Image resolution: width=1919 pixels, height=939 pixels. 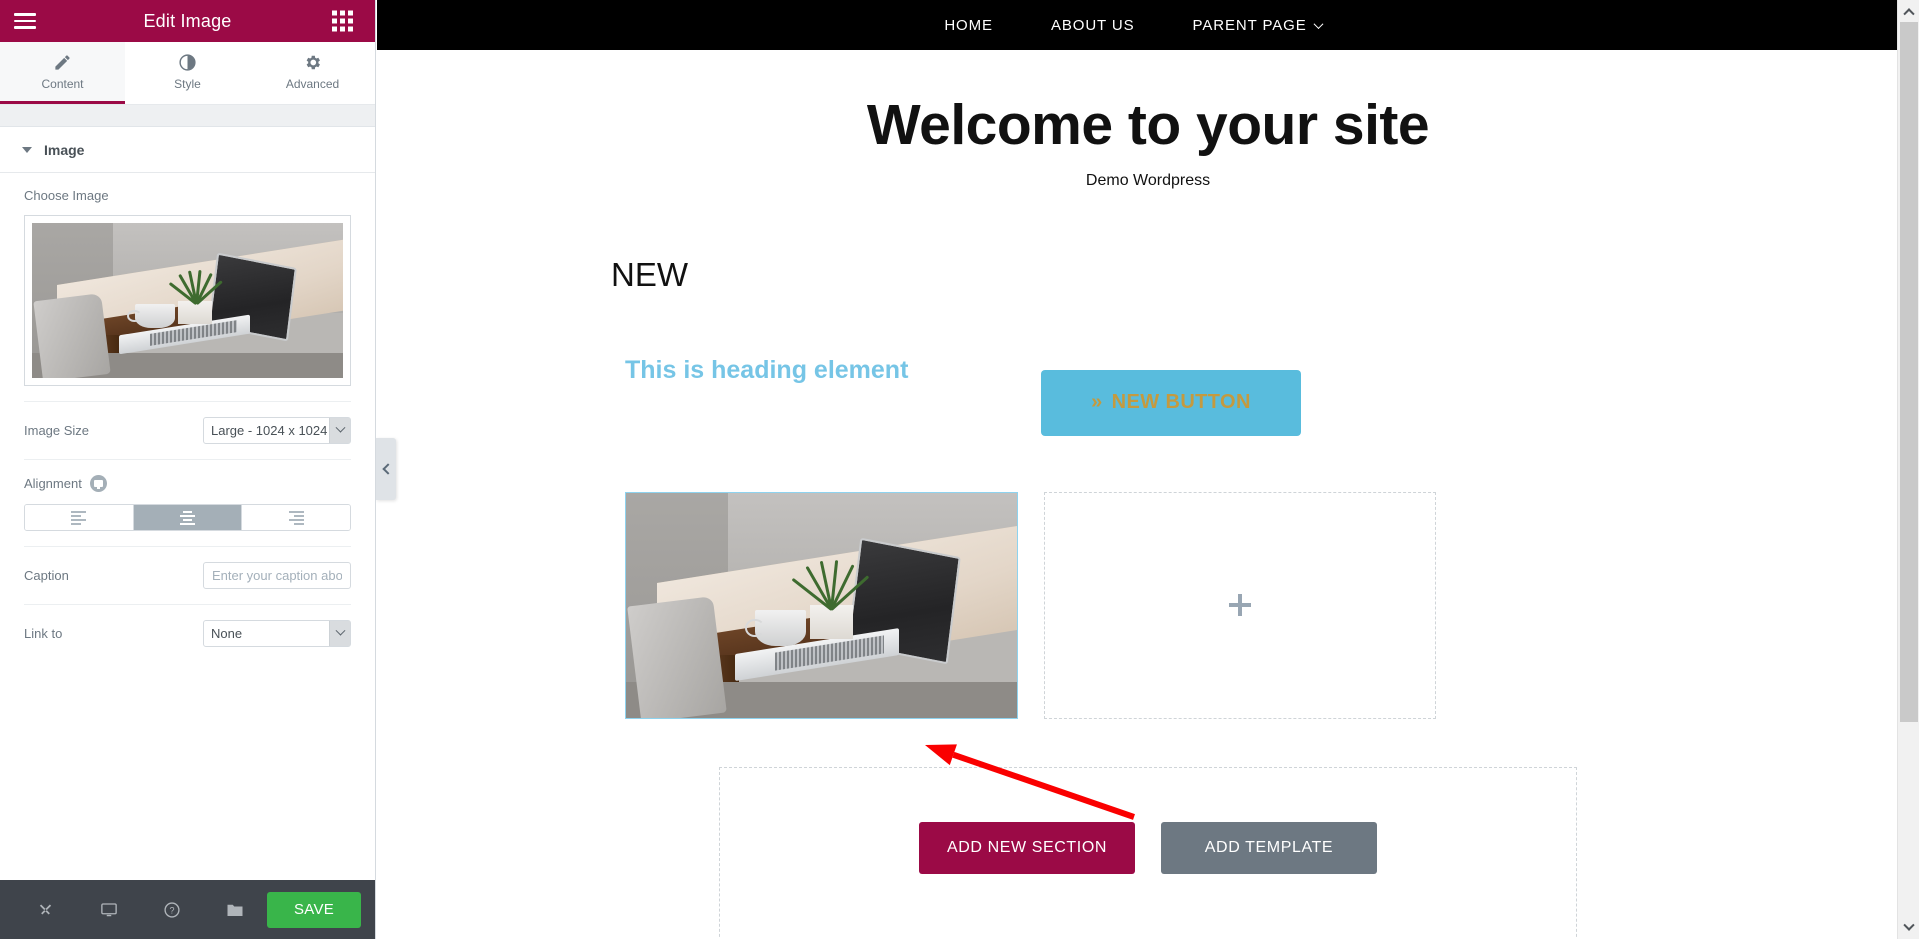 I want to click on scroll-down-button, so click(x=1908, y=928).